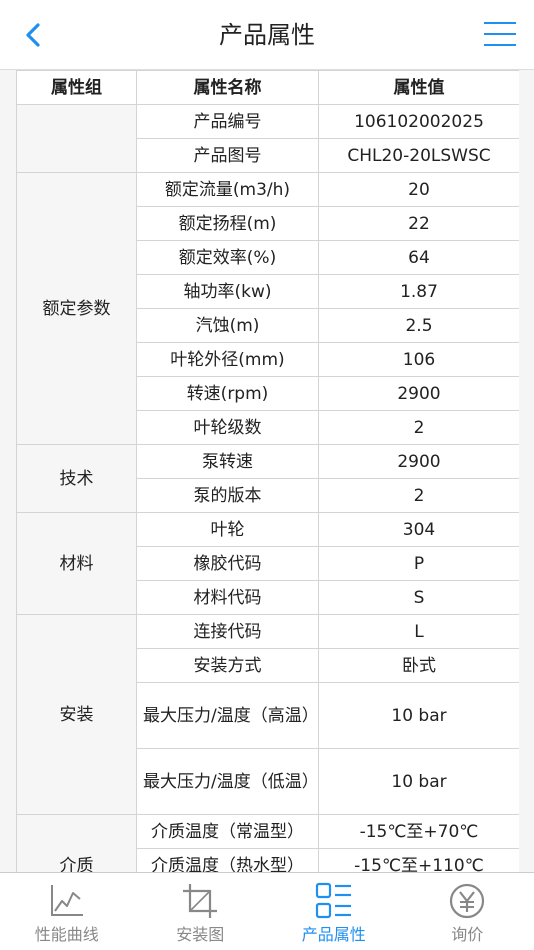 The image size is (534, 950). I want to click on nav-item-product-attributes: 产品属性, so click(334, 911).